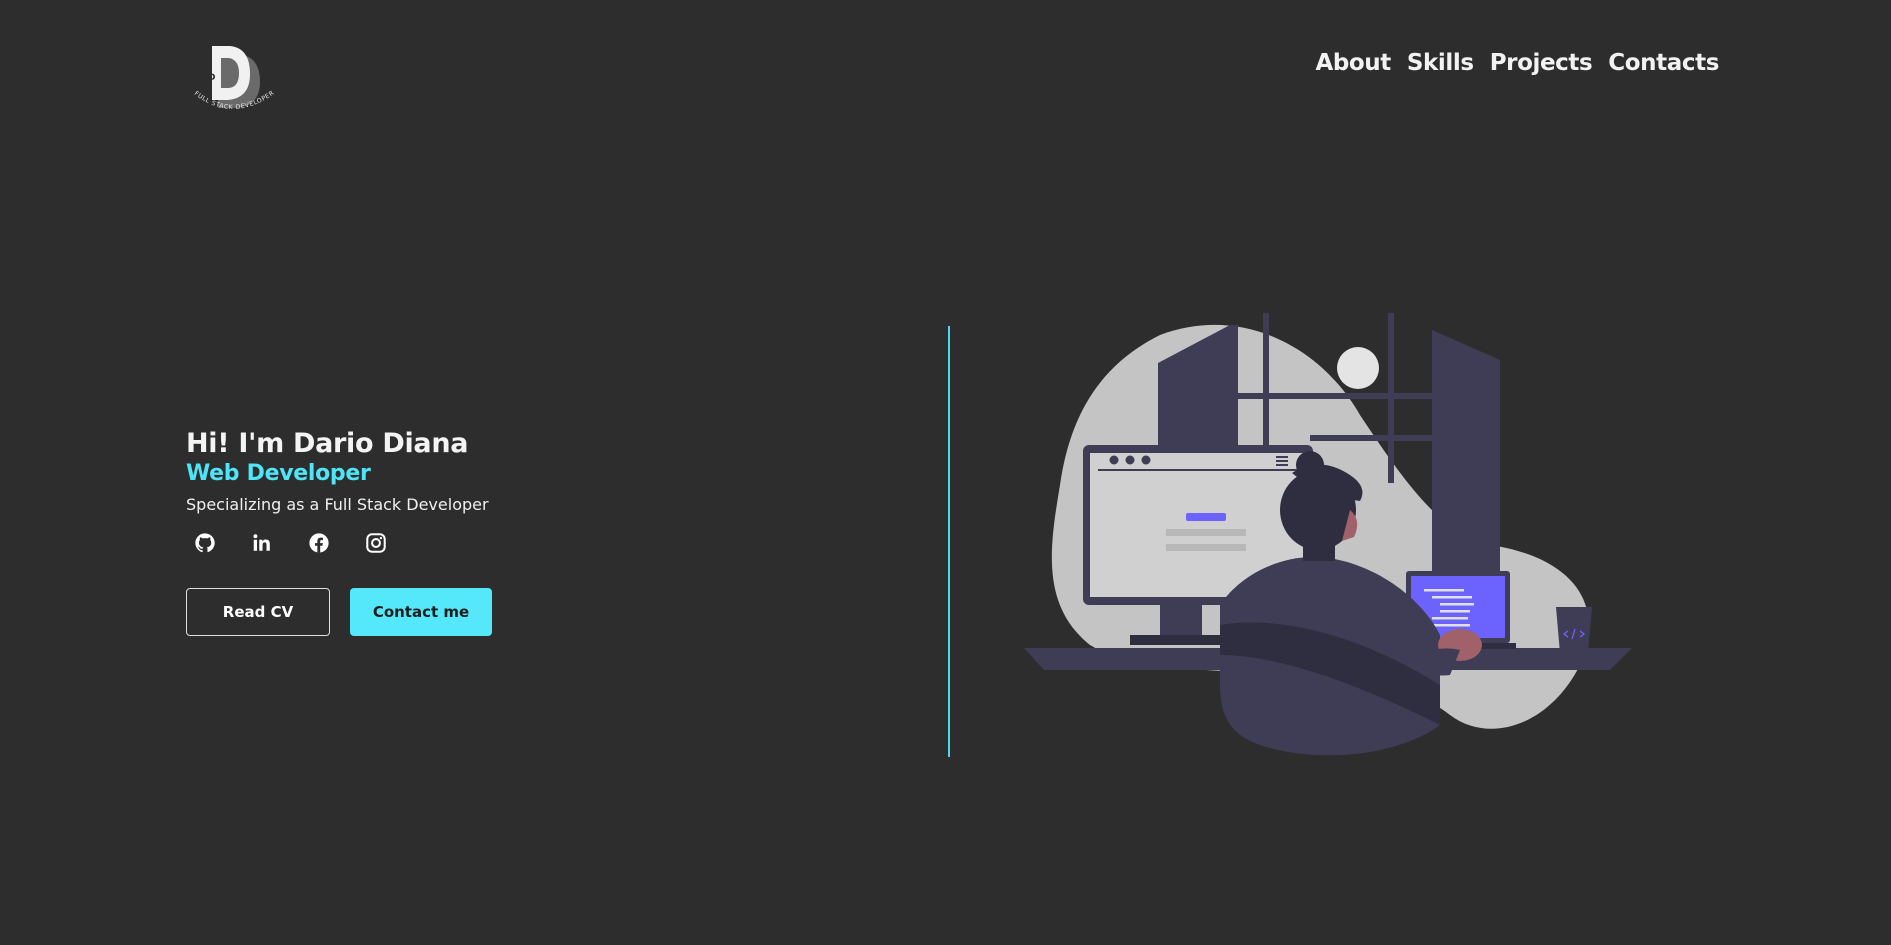  What do you see at coordinates (1541, 63) in the screenshot?
I see `nav-projects: Projects` at bounding box center [1541, 63].